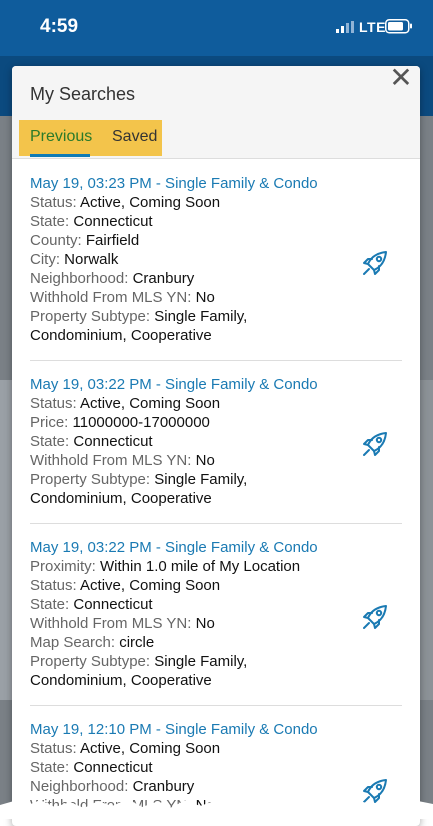 Image resolution: width=433 pixels, height=826 pixels. What do you see at coordinates (134, 137) in the screenshot?
I see `tab-saved: Saved` at bounding box center [134, 137].